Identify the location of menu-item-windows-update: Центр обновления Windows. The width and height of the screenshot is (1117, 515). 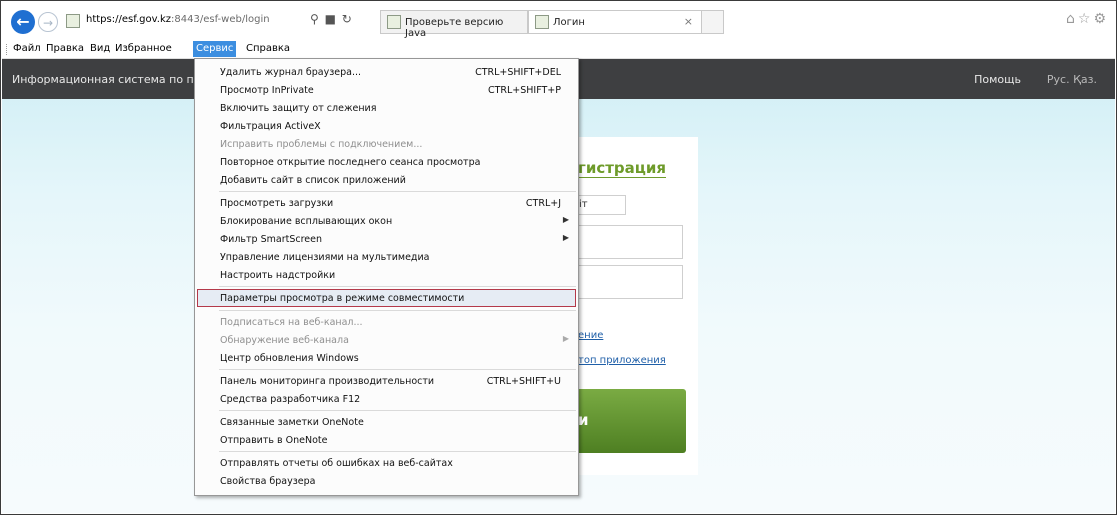
(386, 358).